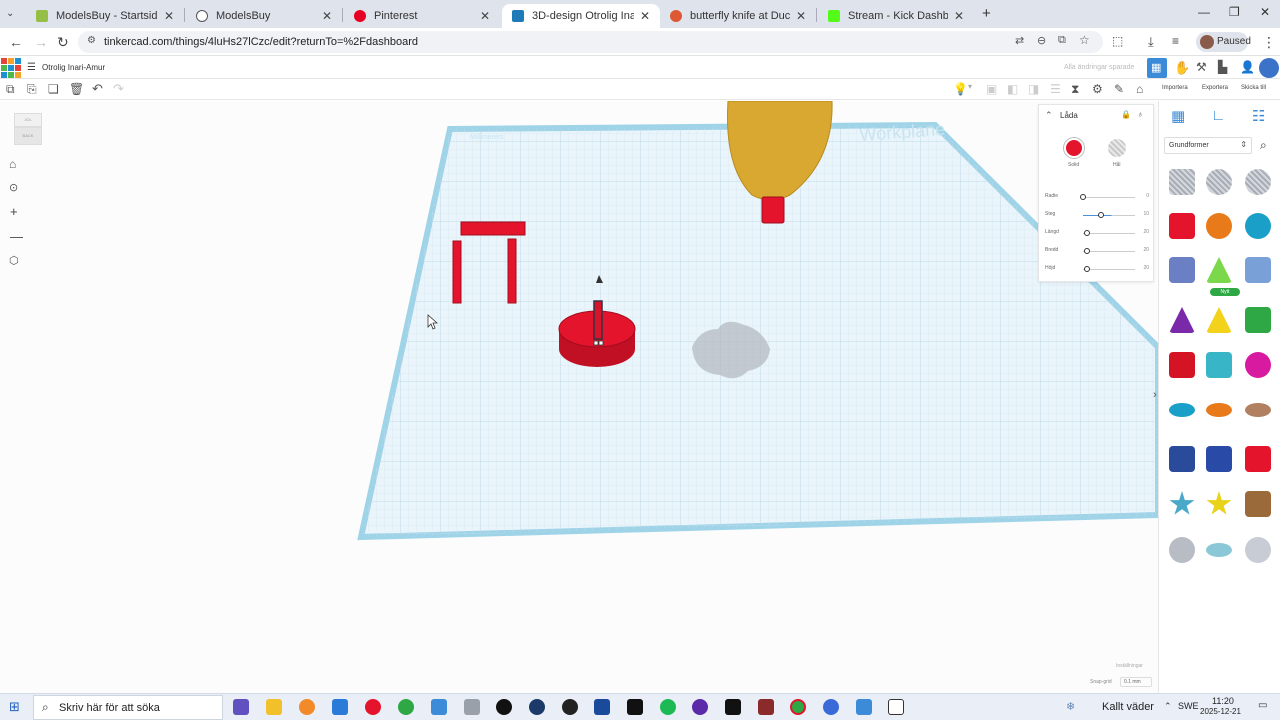 This screenshot has width=1280, height=720. Describe the element at coordinates (1188, 706) in the screenshot. I see `language-indicator: SWE` at that location.